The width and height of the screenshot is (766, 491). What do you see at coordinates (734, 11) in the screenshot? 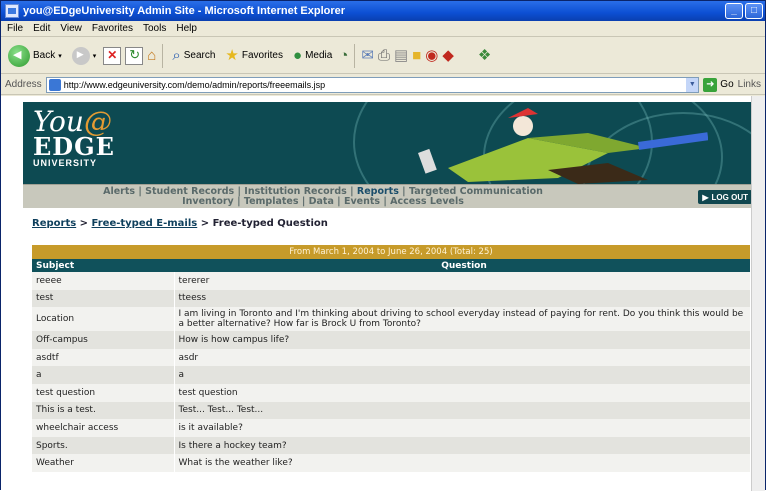
I see `minimize-button: _` at bounding box center [734, 11].